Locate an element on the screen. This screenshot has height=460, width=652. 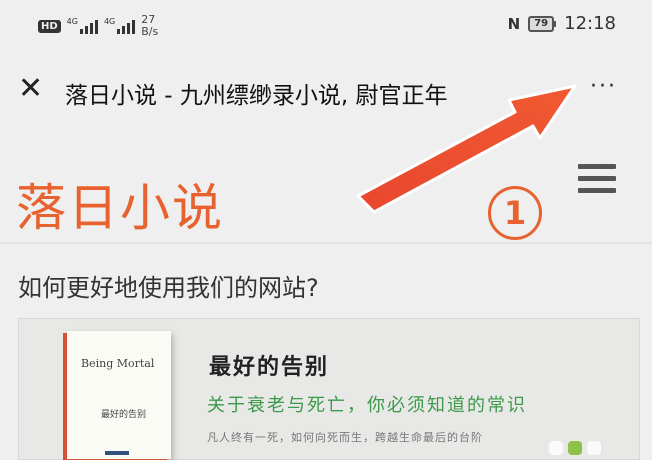
signal-label-2: 4G is located at coordinates (109, 21).